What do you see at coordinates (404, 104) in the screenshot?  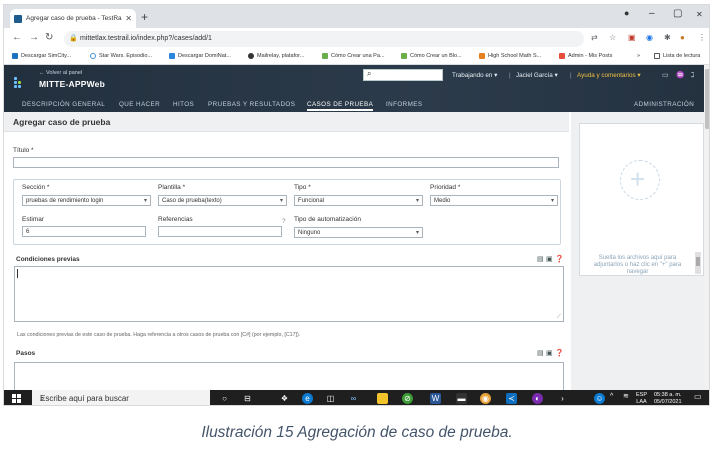 I see `tab-reports: INFORMES` at bounding box center [404, 104].